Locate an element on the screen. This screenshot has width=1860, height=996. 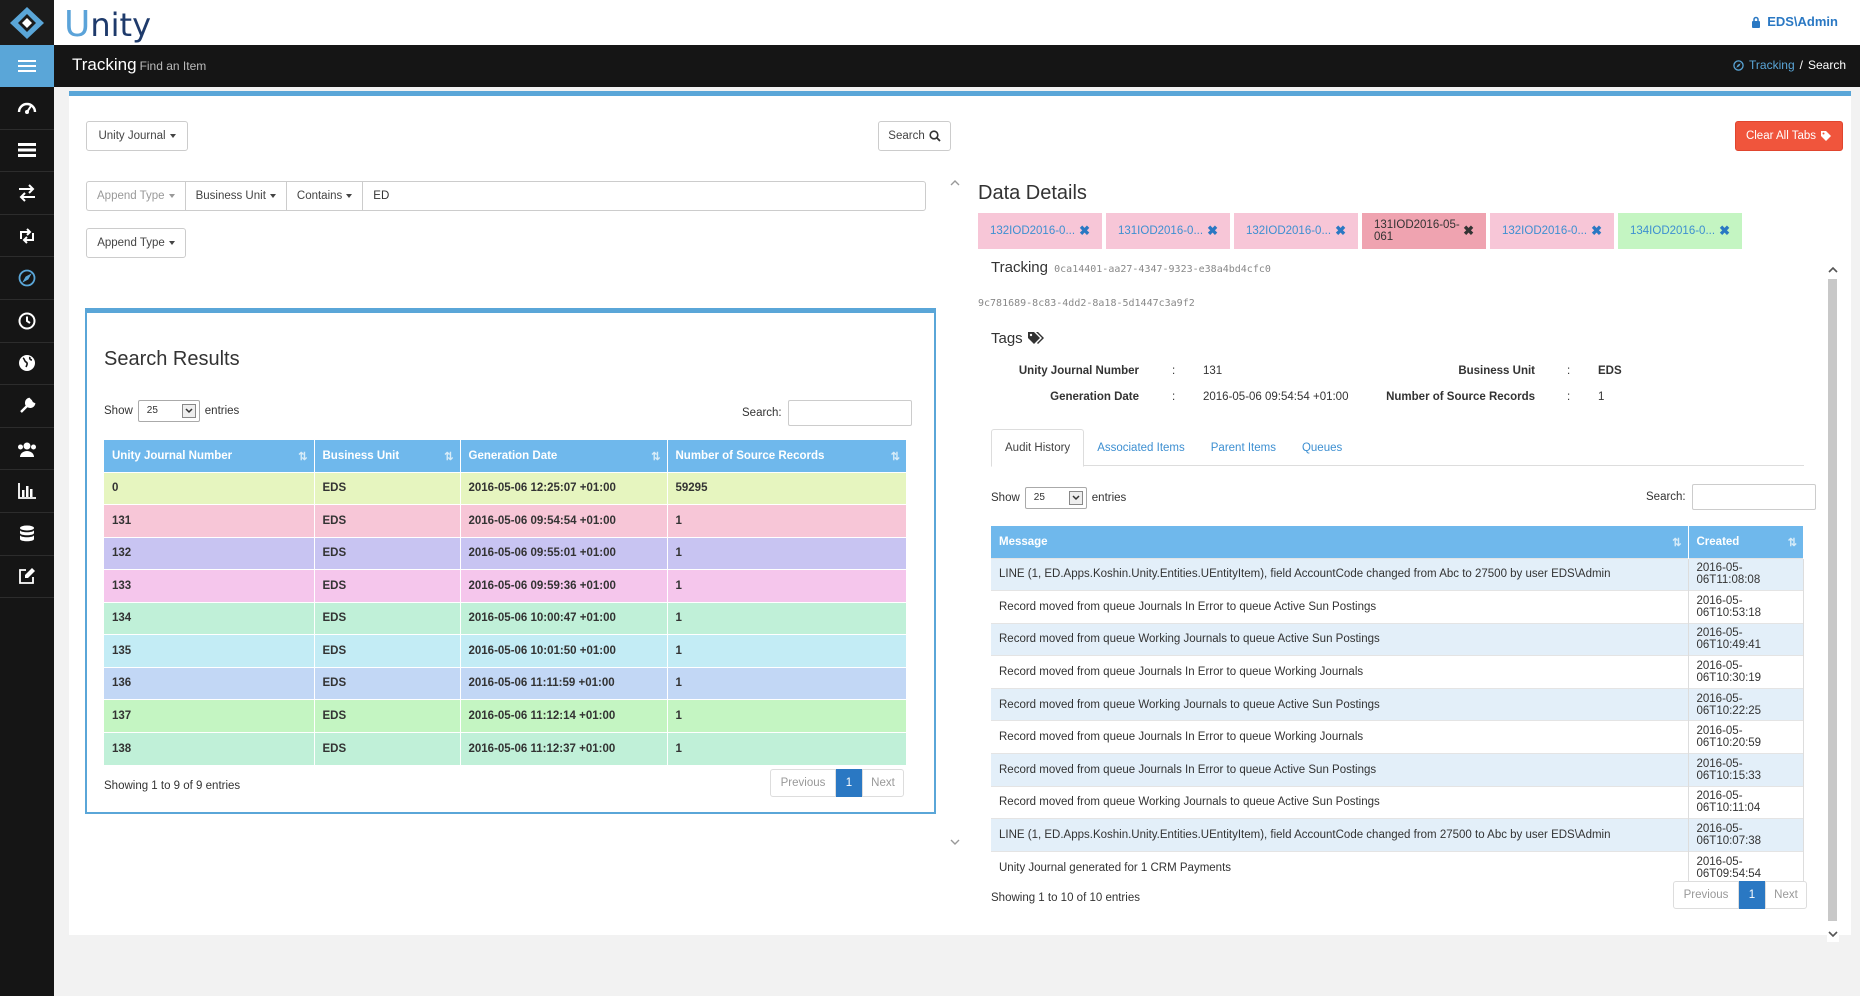
table-row: 134 EDS 2016-05-06 10:00:47 +01:00 1 is located at coordinates (505, 618).